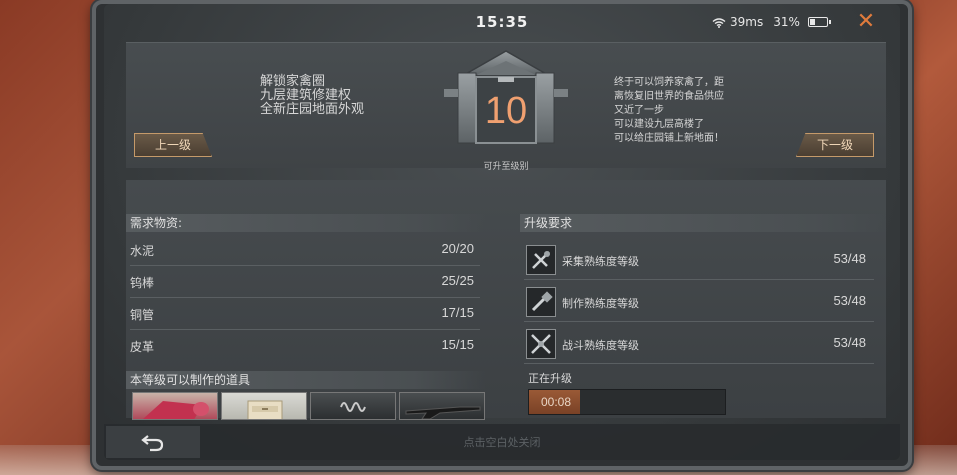  What do you see at coordinates (265, 409) in the screenshot?
I see `cabinet-icon` at bounding box center [265, 409].